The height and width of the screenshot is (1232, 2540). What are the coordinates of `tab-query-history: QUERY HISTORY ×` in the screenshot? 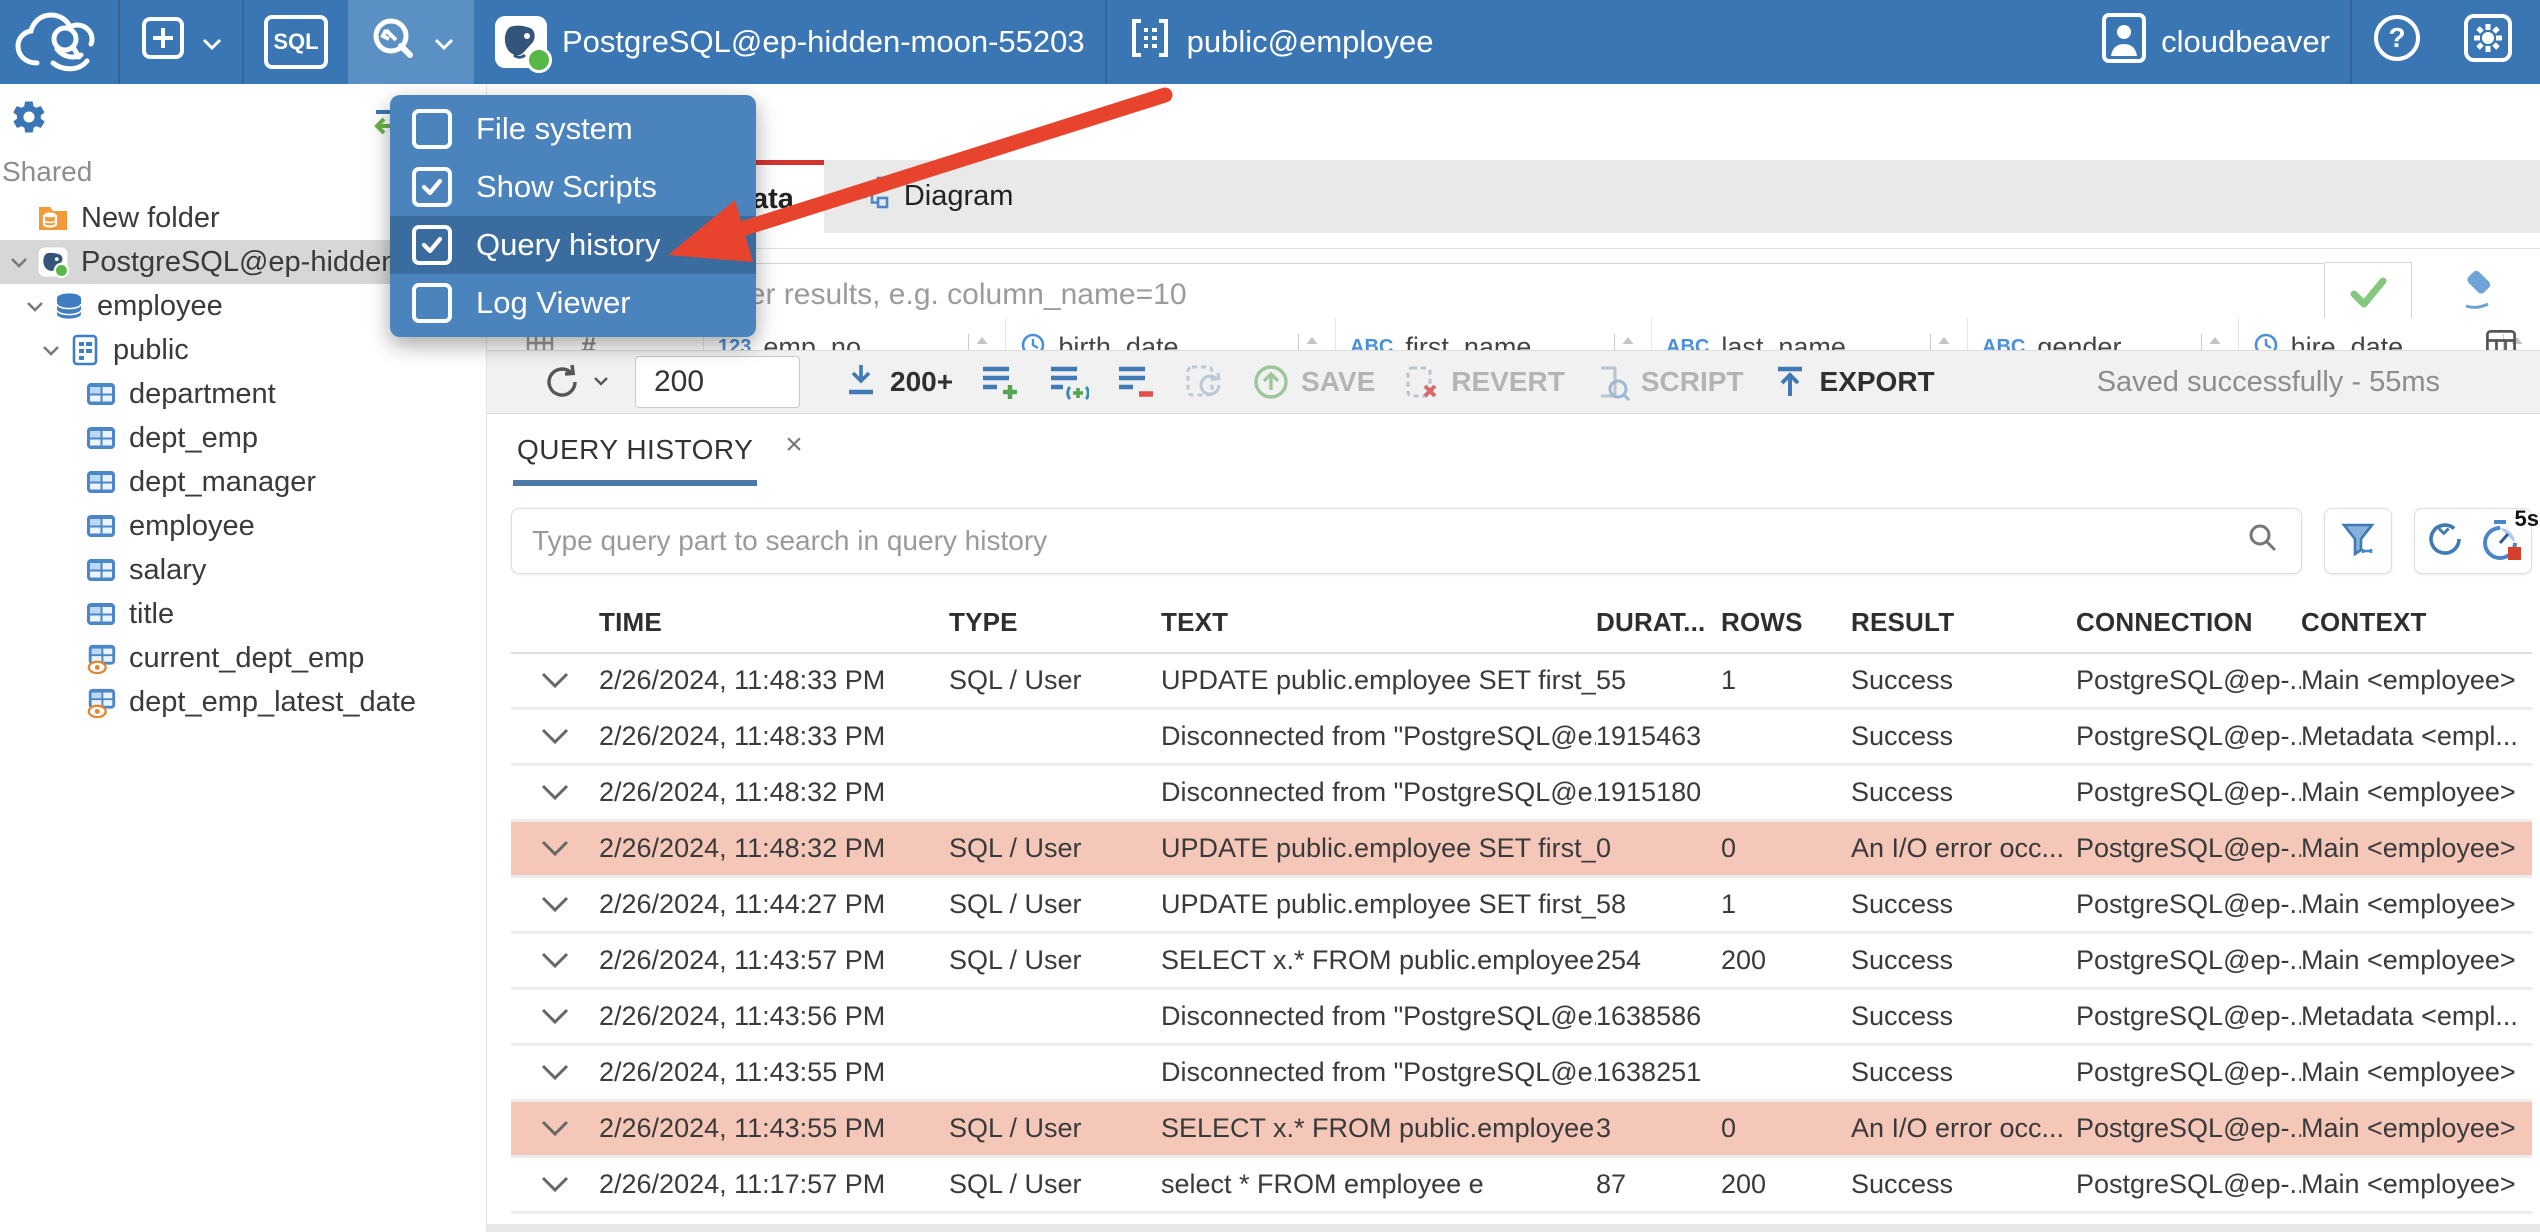 It's located at (658, 457).